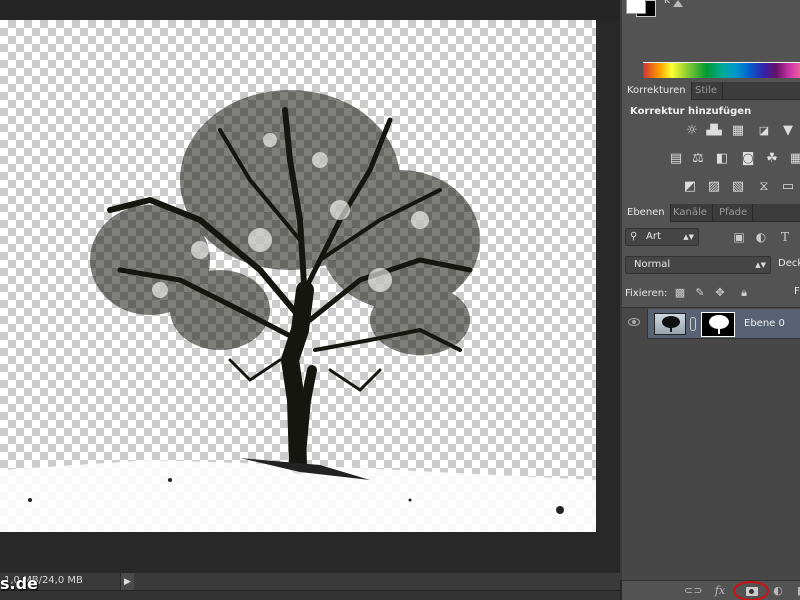 This screenshot has height=600, width=800. Describe the element at coordinates (720, 293) in the screenshot. I see `lock-position-icon: ✥` at that location.